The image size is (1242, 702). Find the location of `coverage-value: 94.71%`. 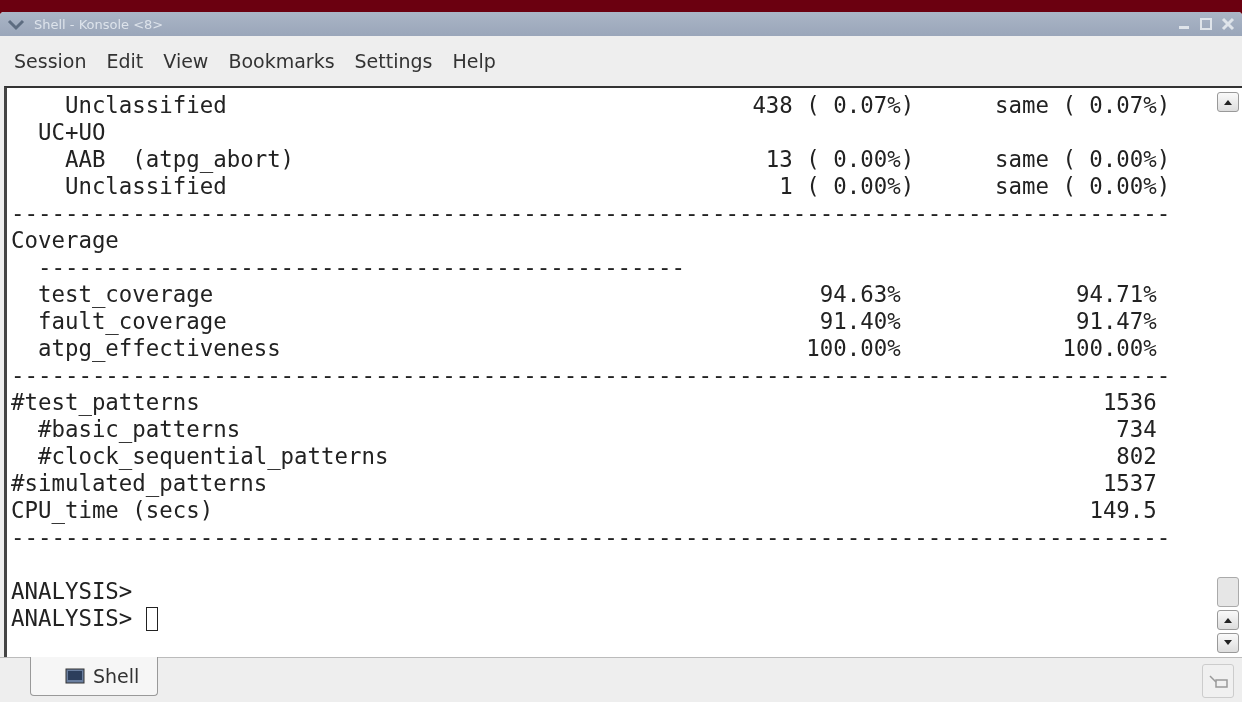

coverage-value: 94.71% is located at coordinates (1116, 294).